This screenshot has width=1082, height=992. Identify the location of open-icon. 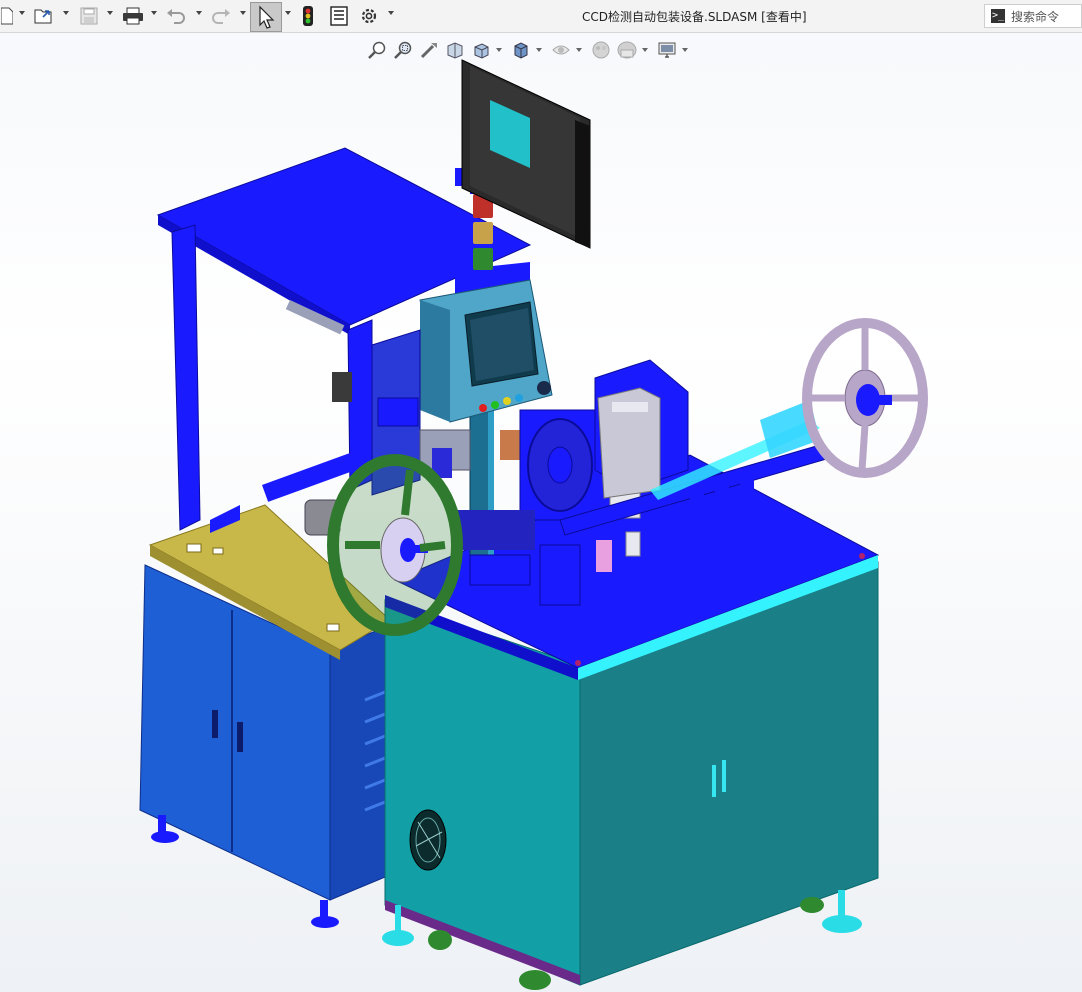
(44, 16).